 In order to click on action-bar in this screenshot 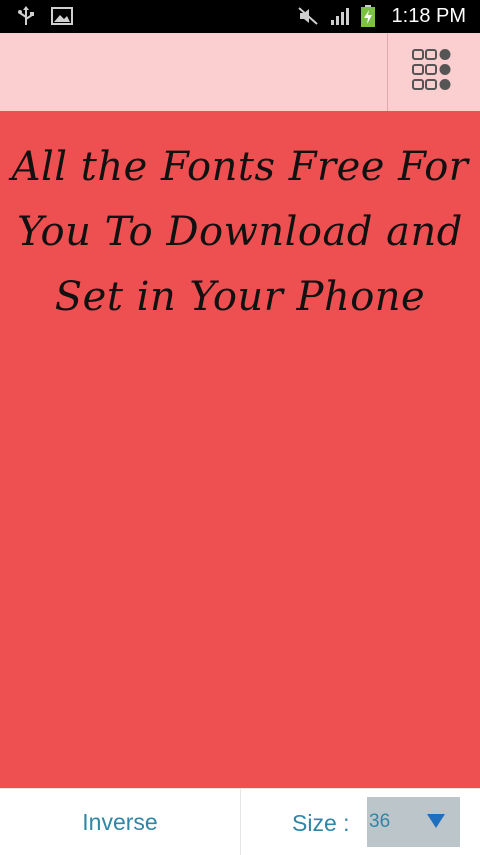, I will do `click(240, 72)`.